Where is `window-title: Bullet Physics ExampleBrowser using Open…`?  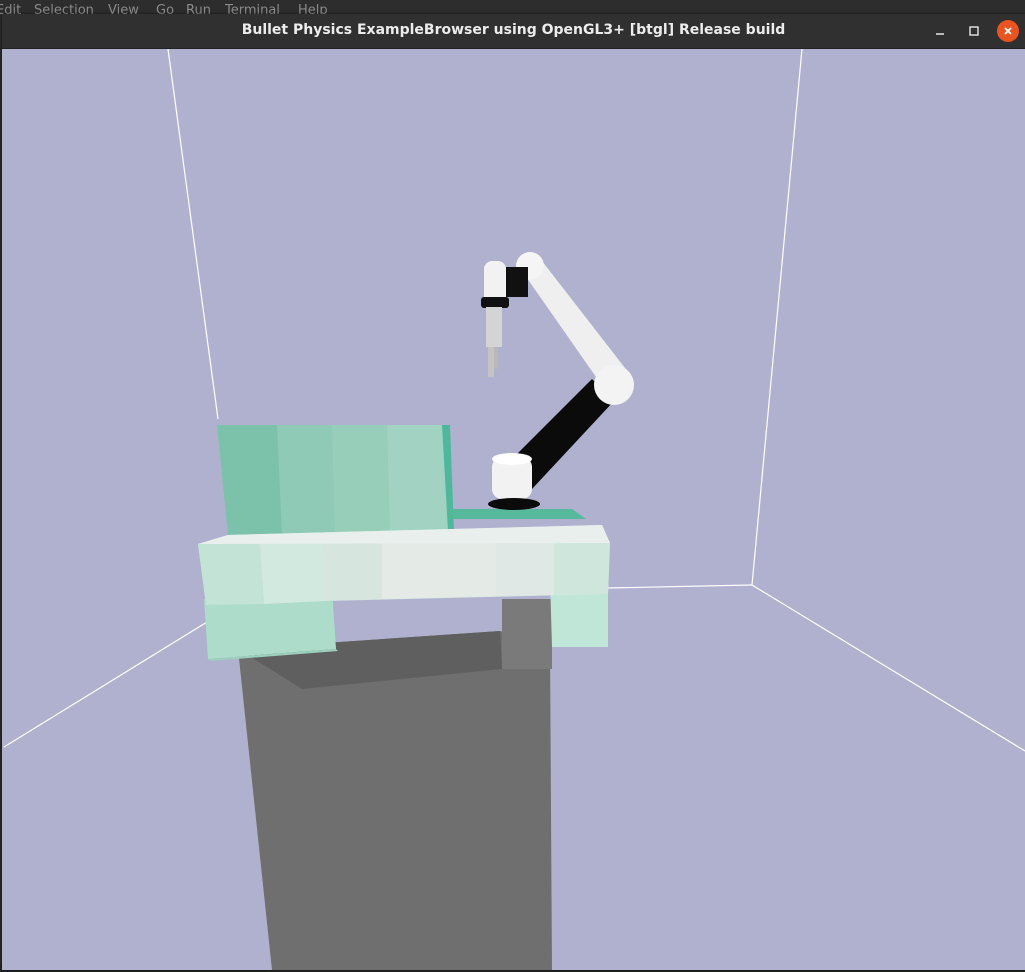 window-title: Bullet Physics ExampleBrowser using Open… is located at coordinates (513, 30).